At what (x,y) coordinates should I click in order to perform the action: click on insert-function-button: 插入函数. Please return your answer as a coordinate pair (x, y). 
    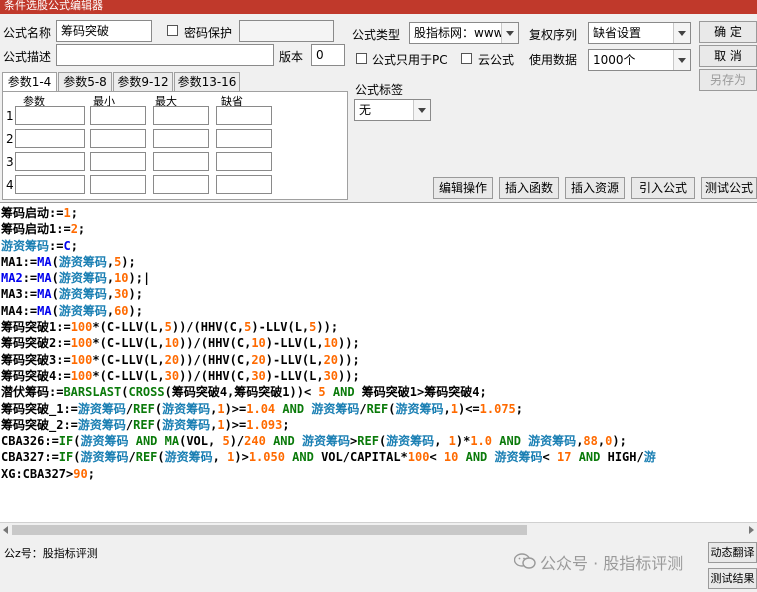
    Looking at the image, I should click on (529, 188).